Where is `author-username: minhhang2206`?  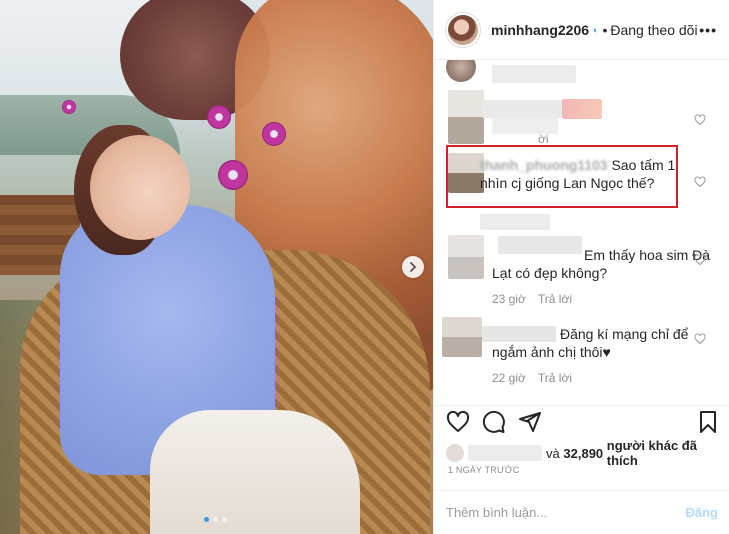 author-username: minhhang2206 is located at coordinates (540, 30).